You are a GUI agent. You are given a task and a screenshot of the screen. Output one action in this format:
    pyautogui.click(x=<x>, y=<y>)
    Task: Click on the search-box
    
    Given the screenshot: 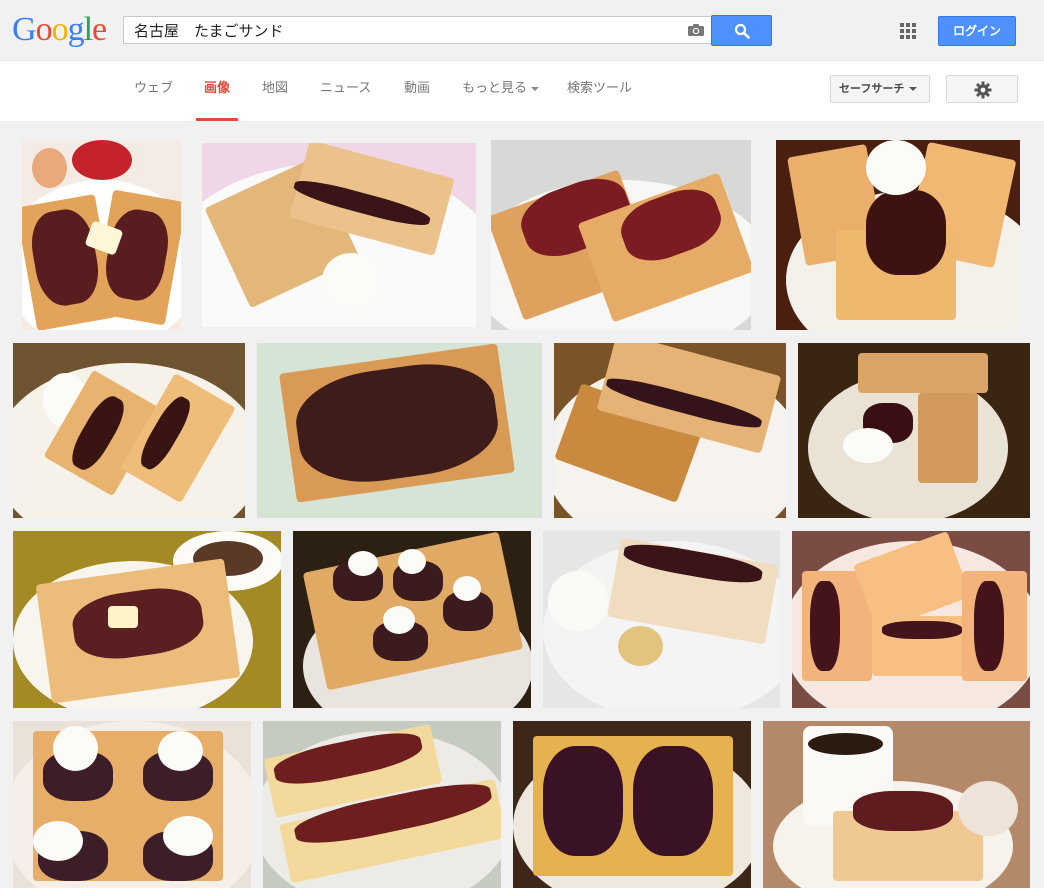 What is the action you would take?
    pyautogui.click(x=417, y=30)
    